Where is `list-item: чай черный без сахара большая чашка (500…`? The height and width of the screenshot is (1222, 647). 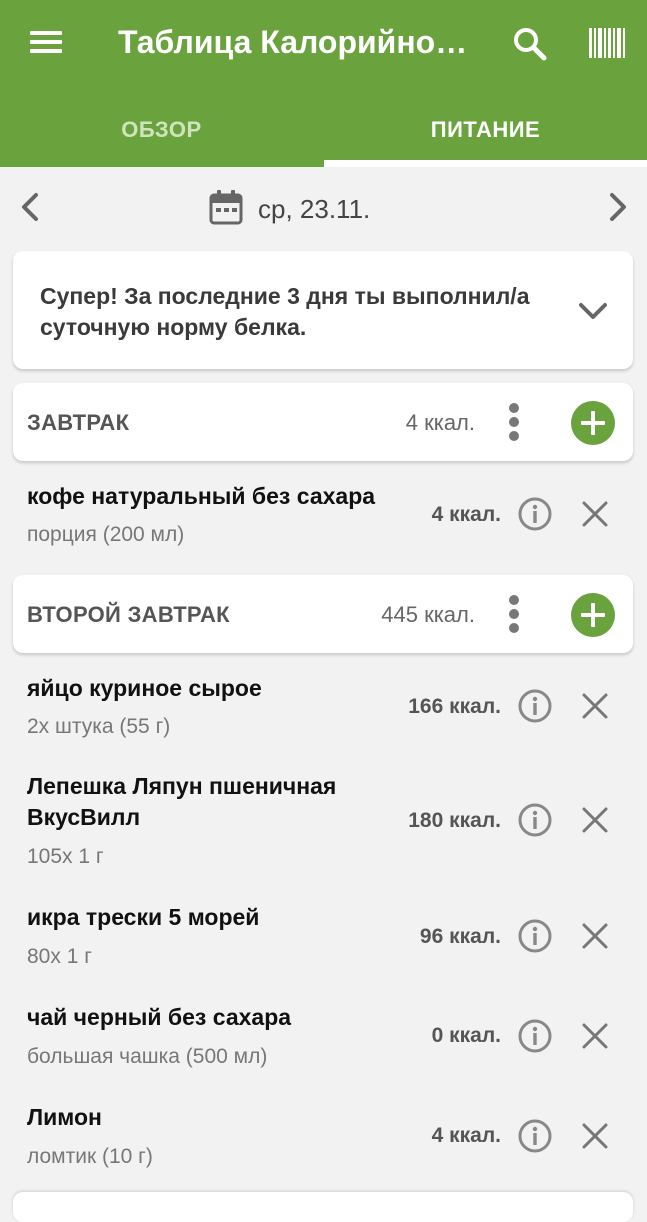
list-item: чай черный без сахара большая чашка (500… is located at coordinates (323, 1040).